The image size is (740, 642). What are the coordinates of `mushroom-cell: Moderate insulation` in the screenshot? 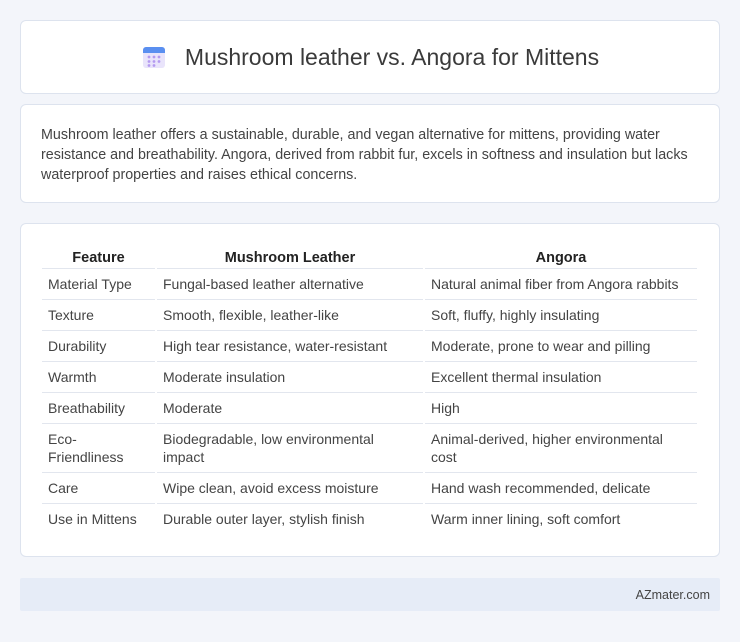 It's located at (290, 377).